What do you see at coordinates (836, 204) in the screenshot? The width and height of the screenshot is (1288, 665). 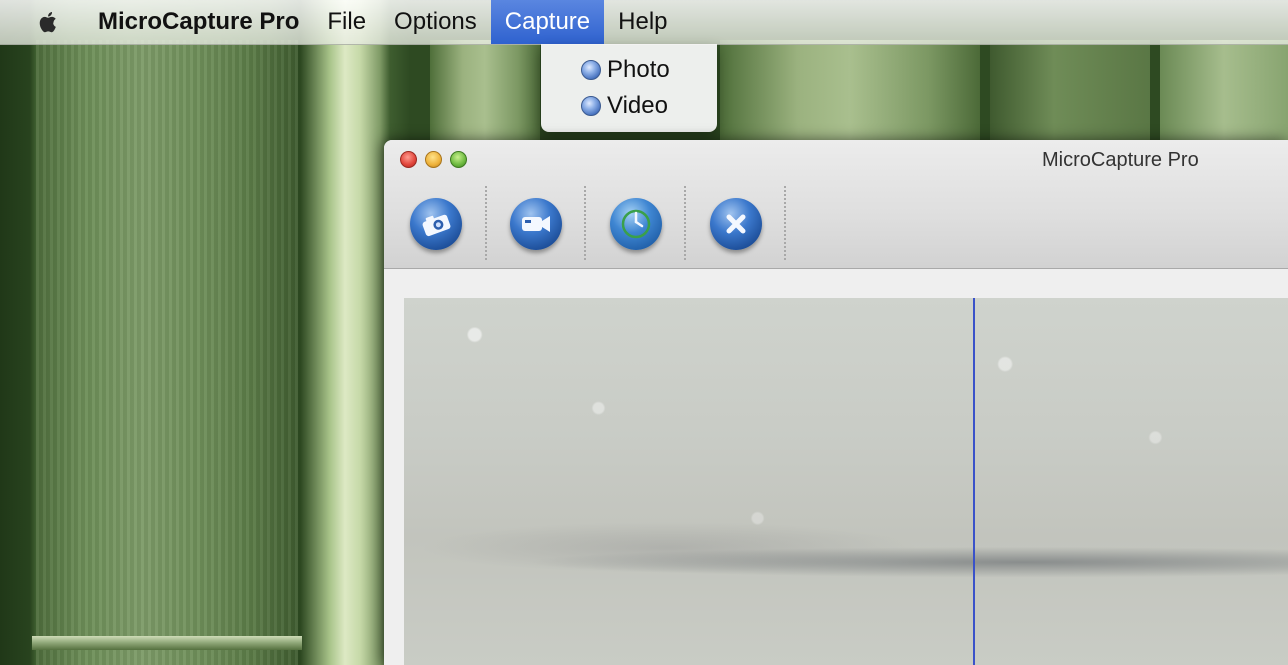 I see `window-titlebar: MicroCapture Pro` at bounding box center [836, 204].